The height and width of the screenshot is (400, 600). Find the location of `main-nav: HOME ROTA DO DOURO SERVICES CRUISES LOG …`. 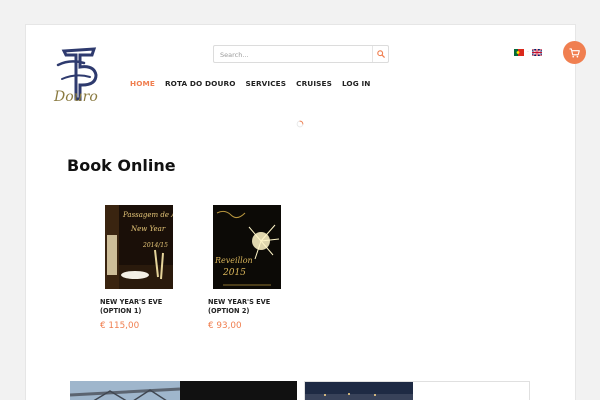

main-nav: HOME ROTA DO DOURO SERVICES CRUISES LOG … is located at coordinates (255, 83).